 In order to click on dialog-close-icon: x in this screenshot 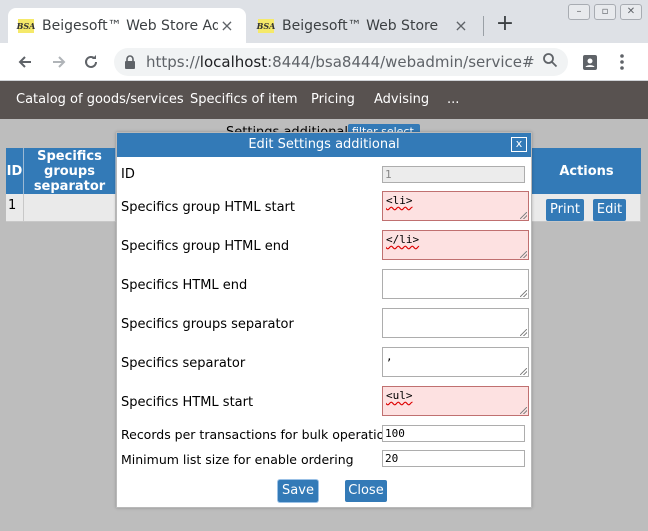, I will do `click(519, 144)`.